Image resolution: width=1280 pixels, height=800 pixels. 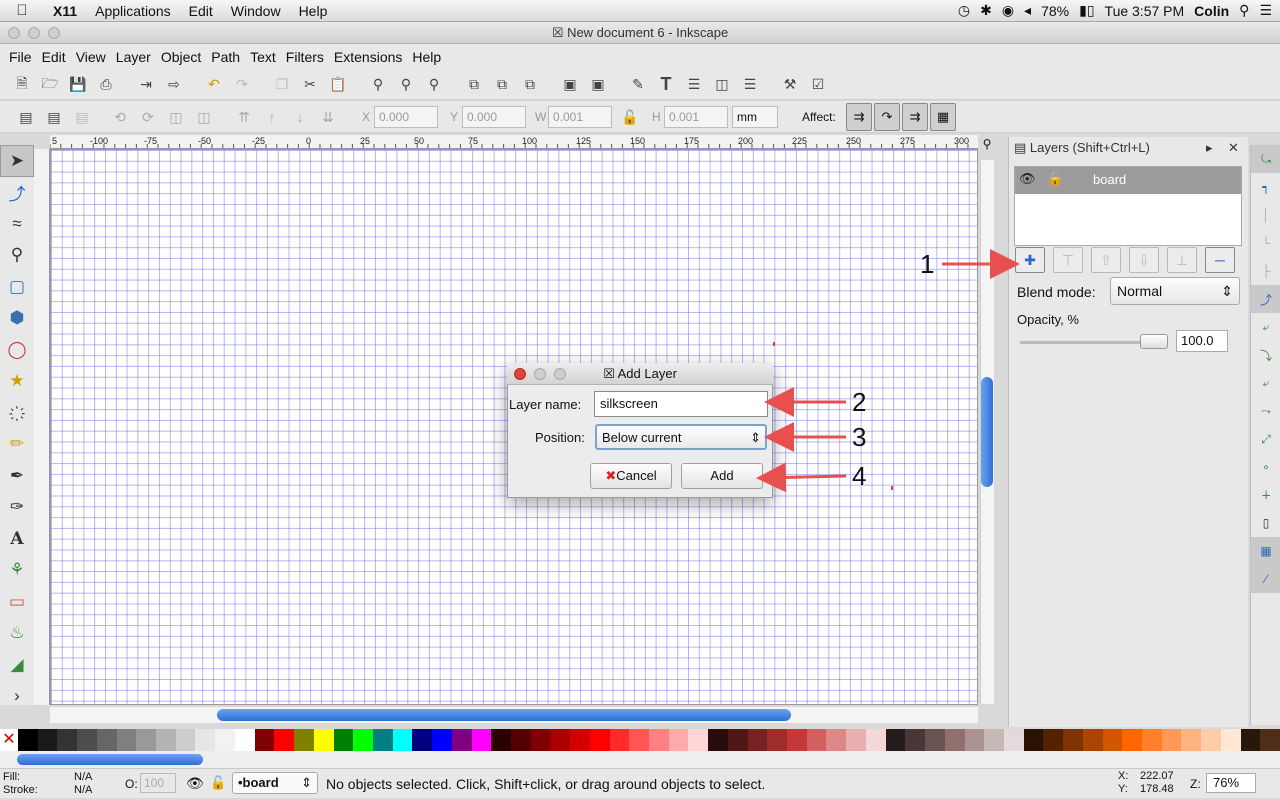 What do you see at coordinates (818, 85) in the screenshot?
I see `document-properties-icon: ☑` at bounding box center [818, 85].